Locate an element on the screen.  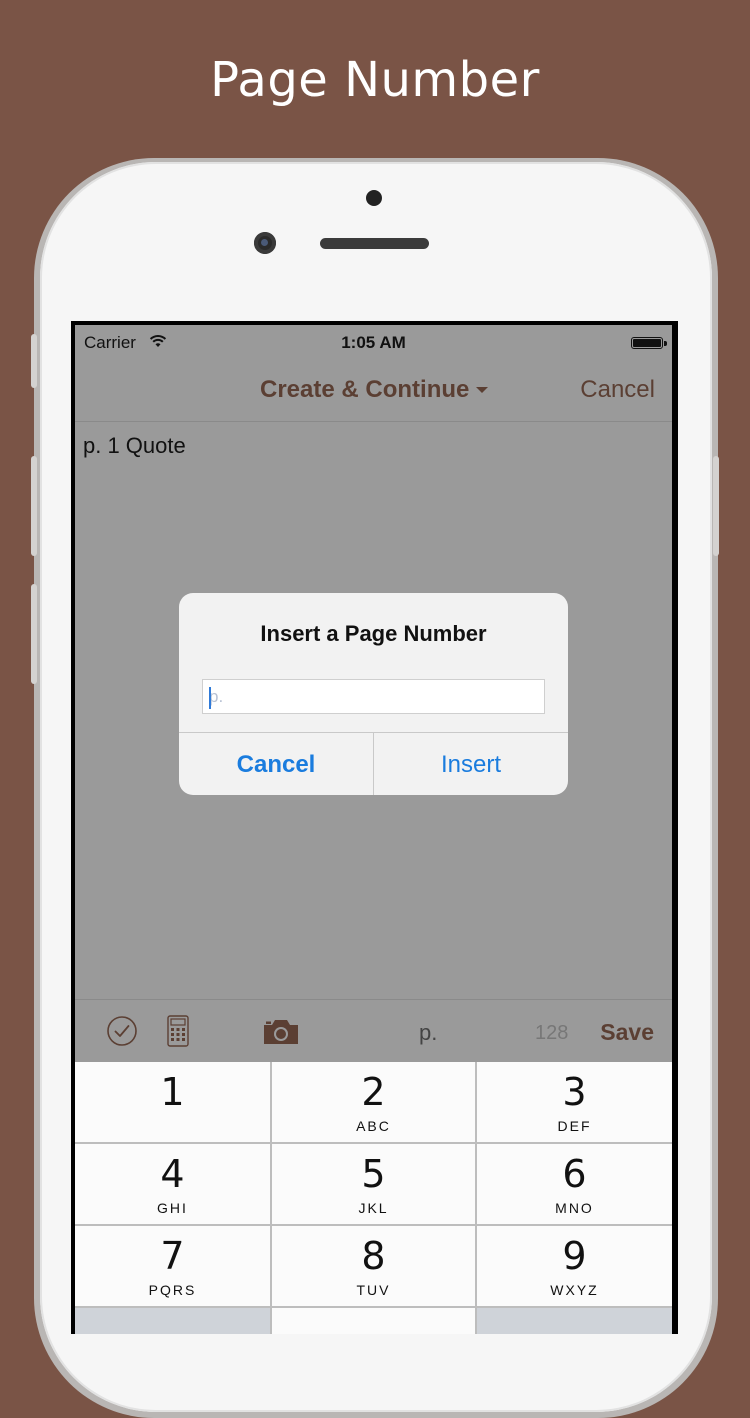
key-8: 8 TUV is located at coordinates (373, 1266).